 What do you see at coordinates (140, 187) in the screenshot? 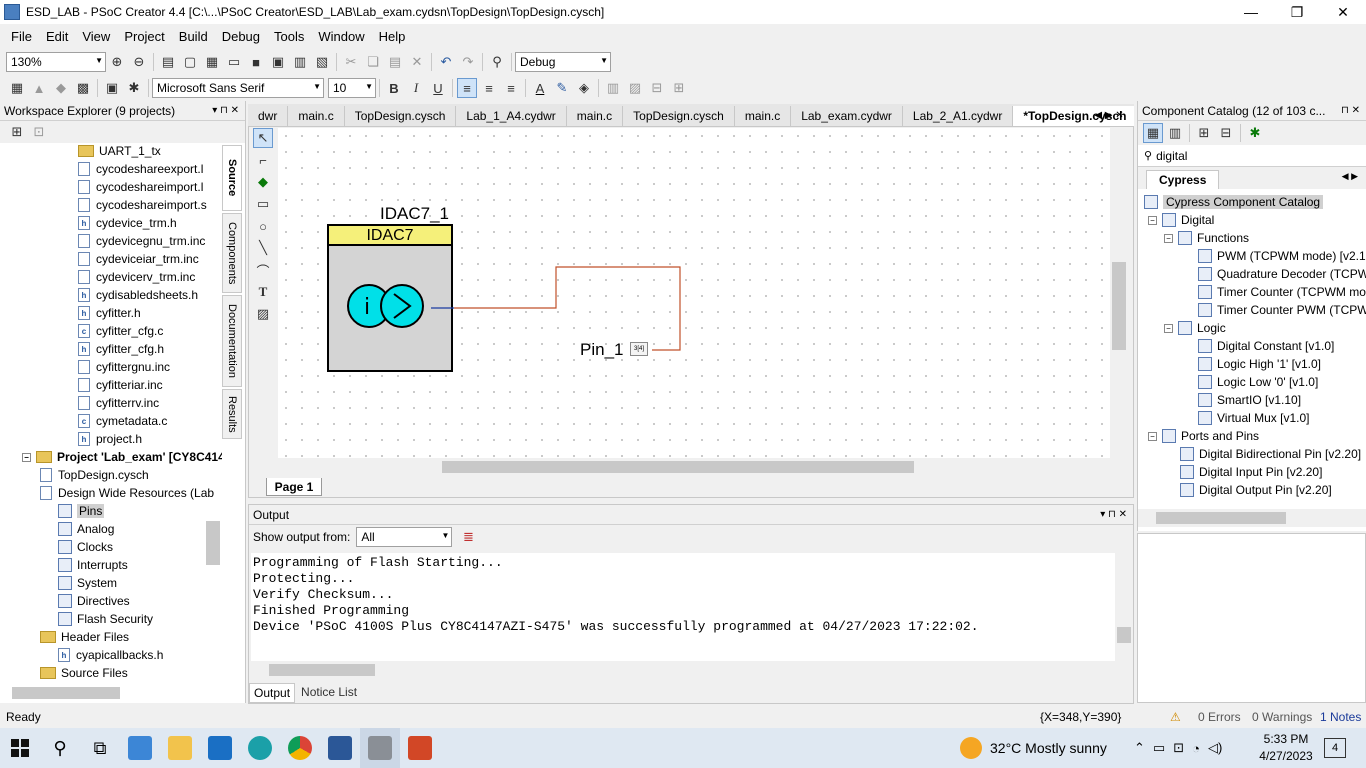
I see `workspace-file: cycodeshareimport.l` at bounding box center [140, 187].